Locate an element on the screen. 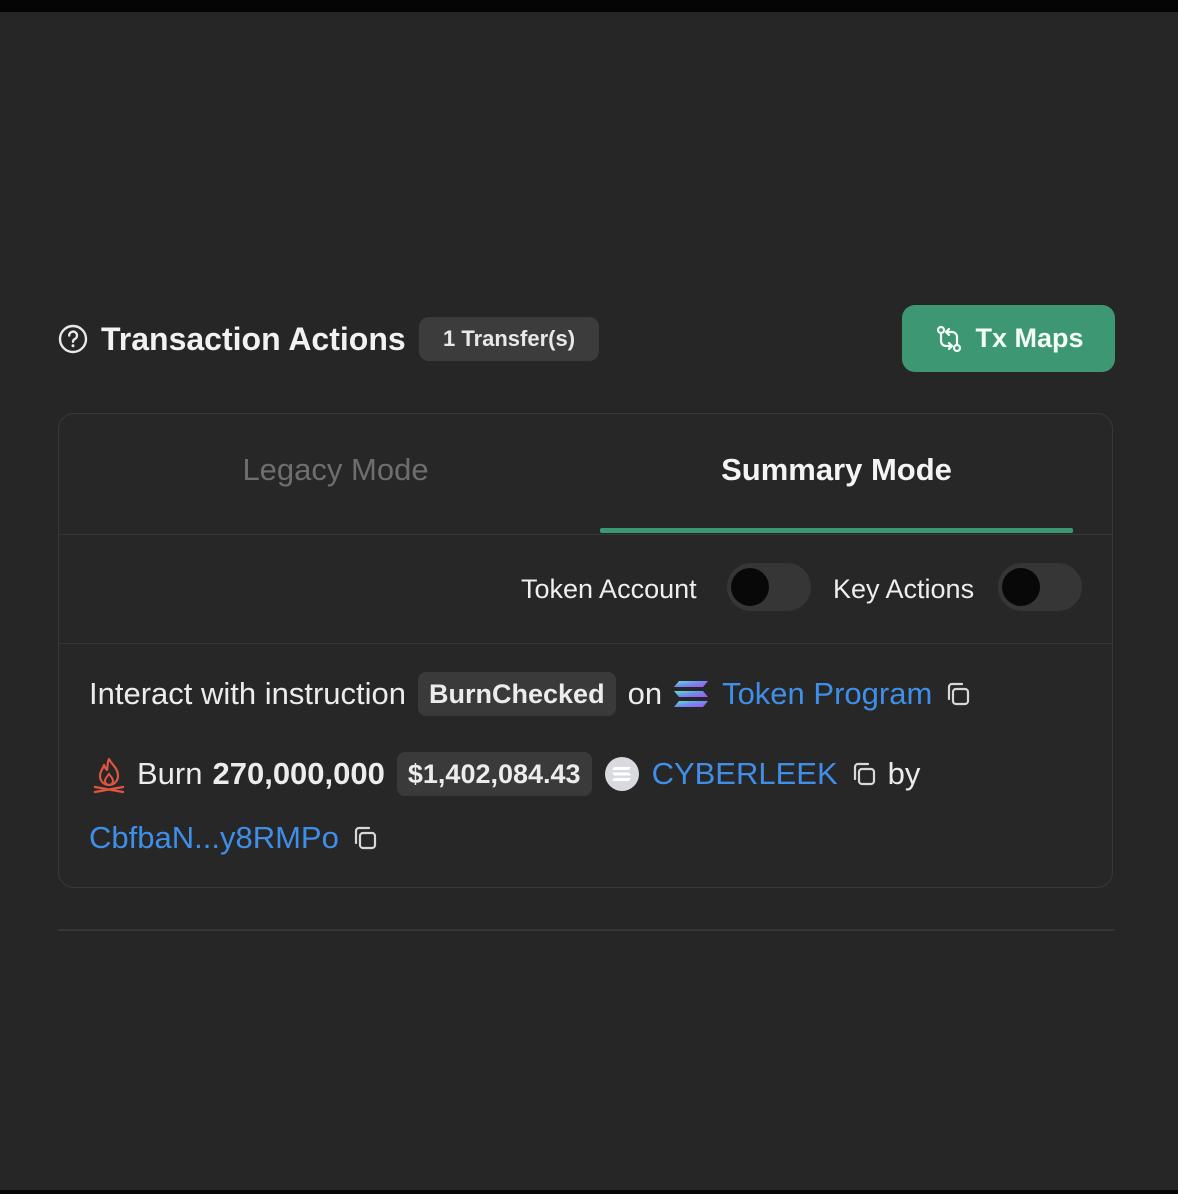  action-verb: Burn is located at coordinates (170, 773).